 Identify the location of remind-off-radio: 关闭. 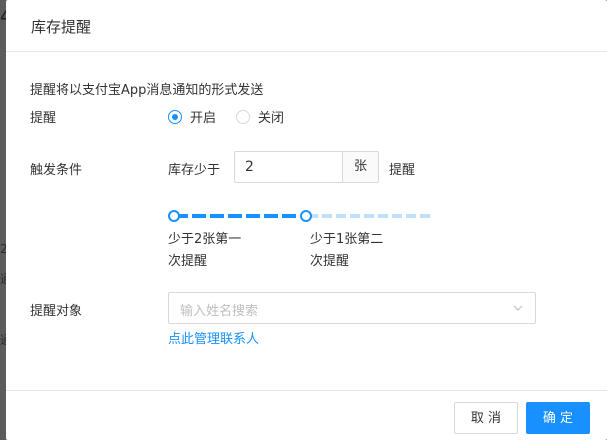
(260, 116).